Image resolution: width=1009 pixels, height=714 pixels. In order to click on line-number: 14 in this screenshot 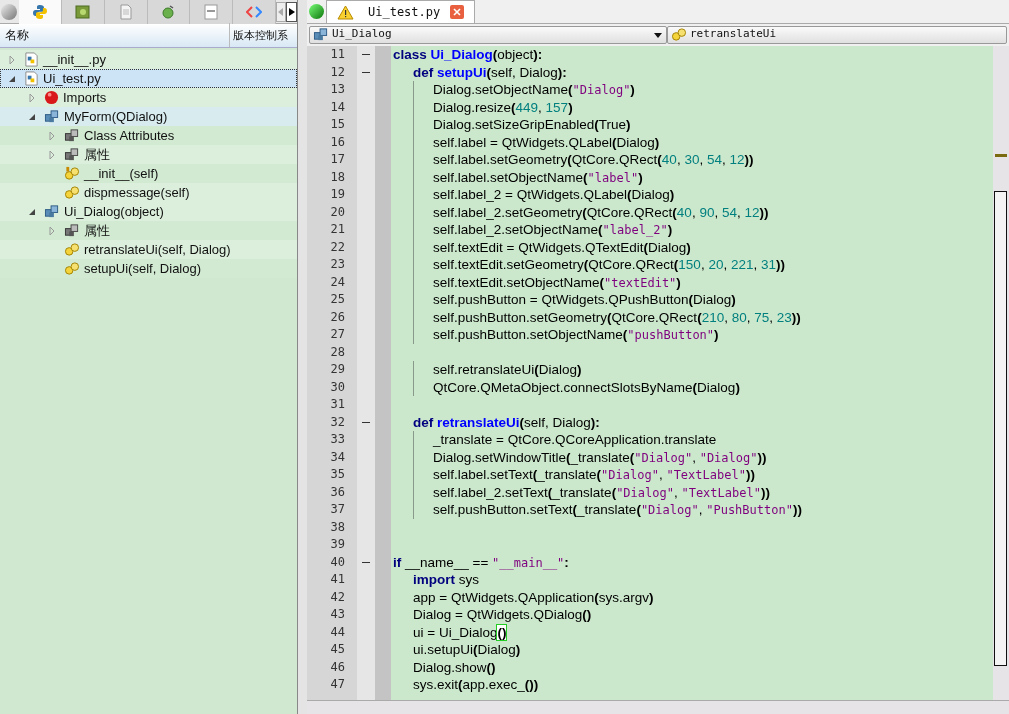, I will do `click(337, 107)`.